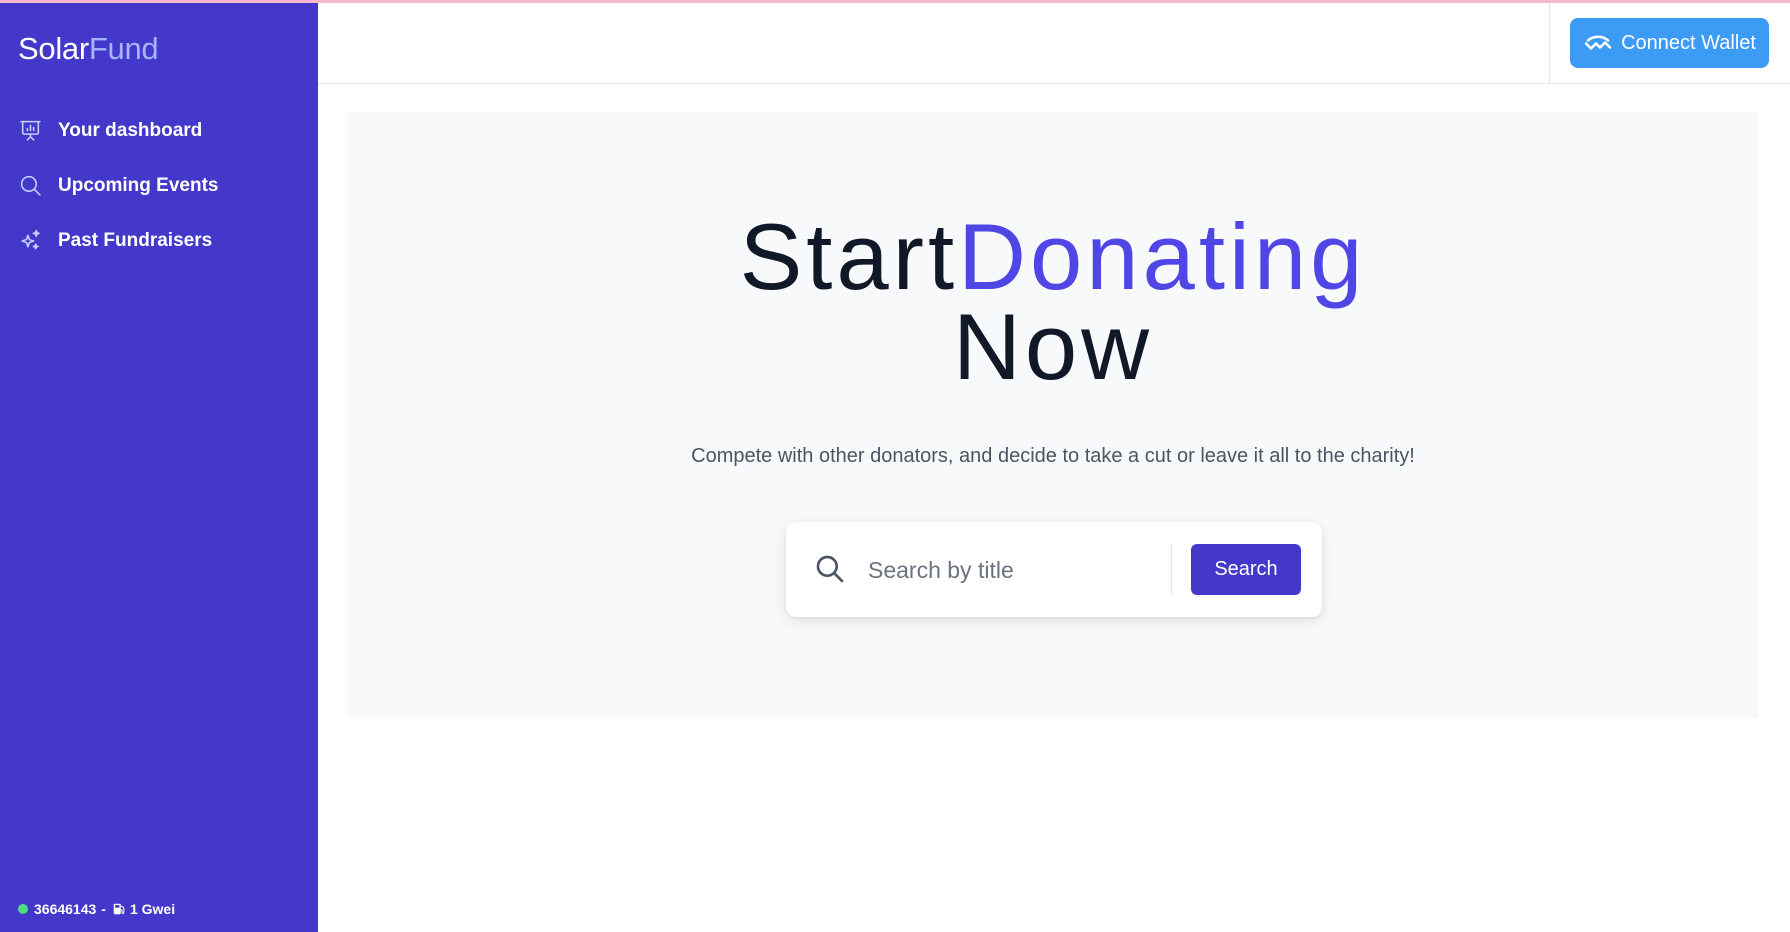  I want to click on sidebar-item-past-fundraisers: Past Fundraisers, so click(159, 240).